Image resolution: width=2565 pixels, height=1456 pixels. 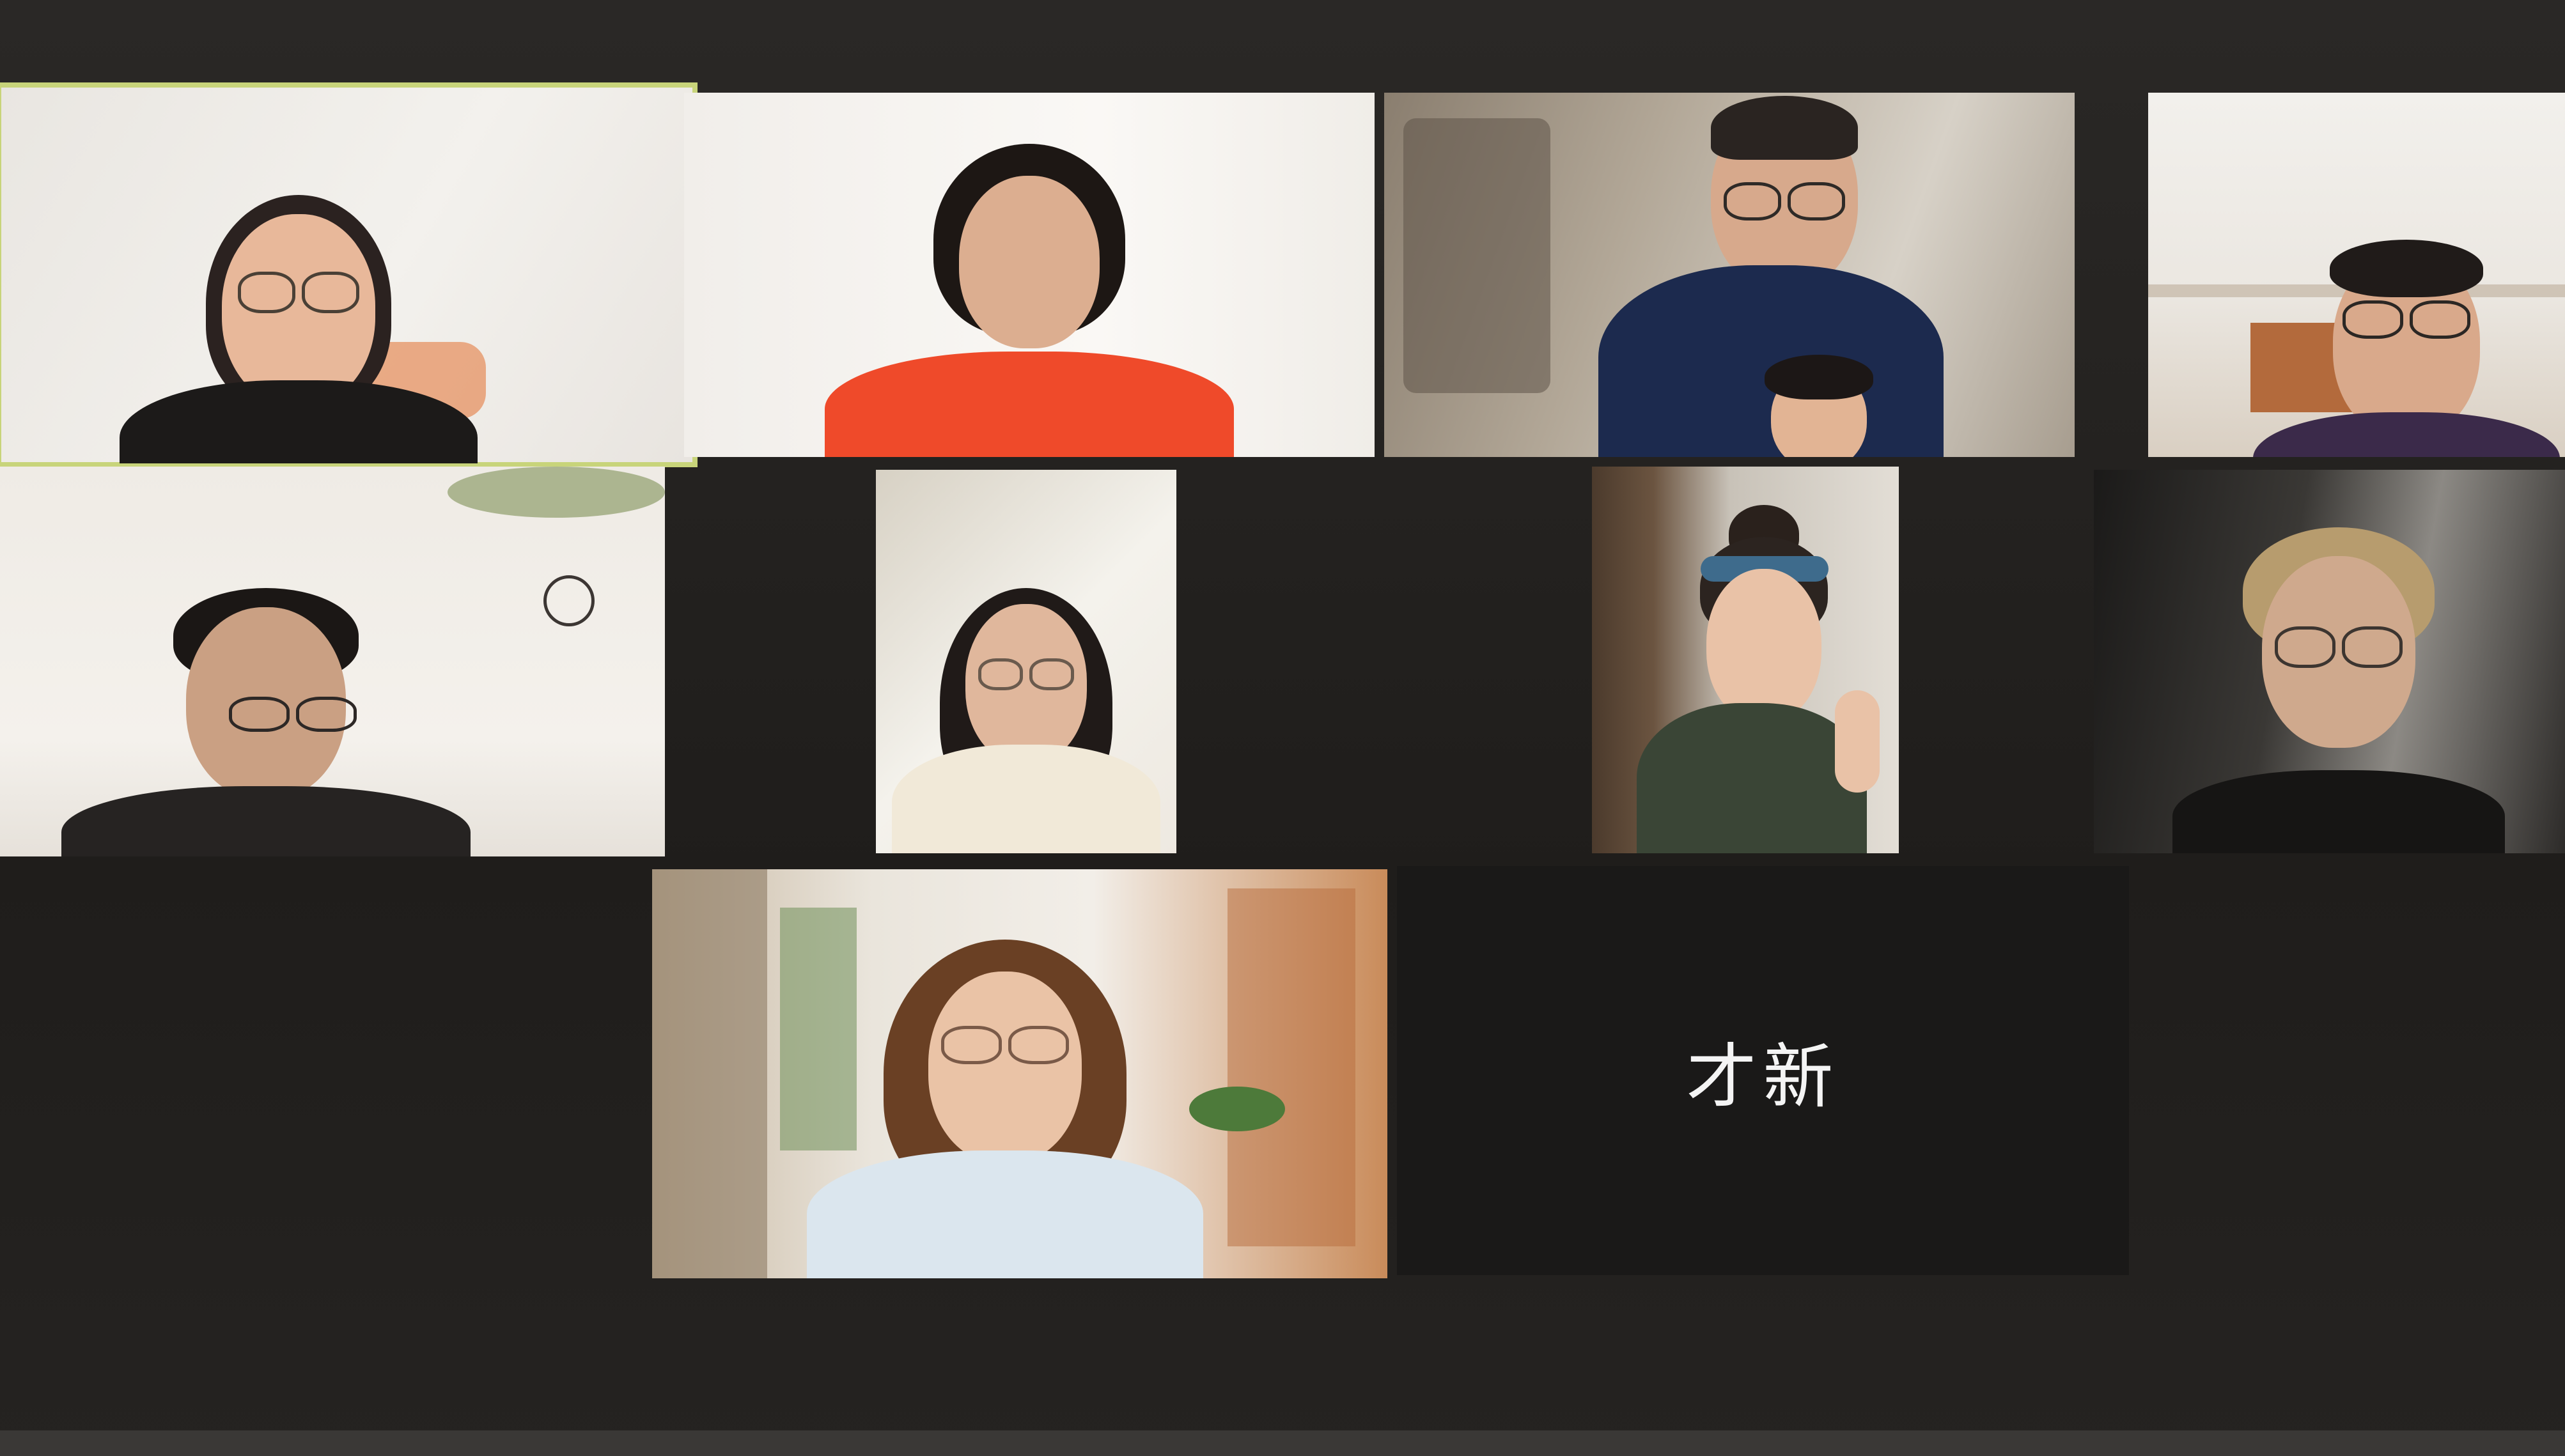 I want to click on participant-tile-10: 才新, so click(x=1763, y=1070).